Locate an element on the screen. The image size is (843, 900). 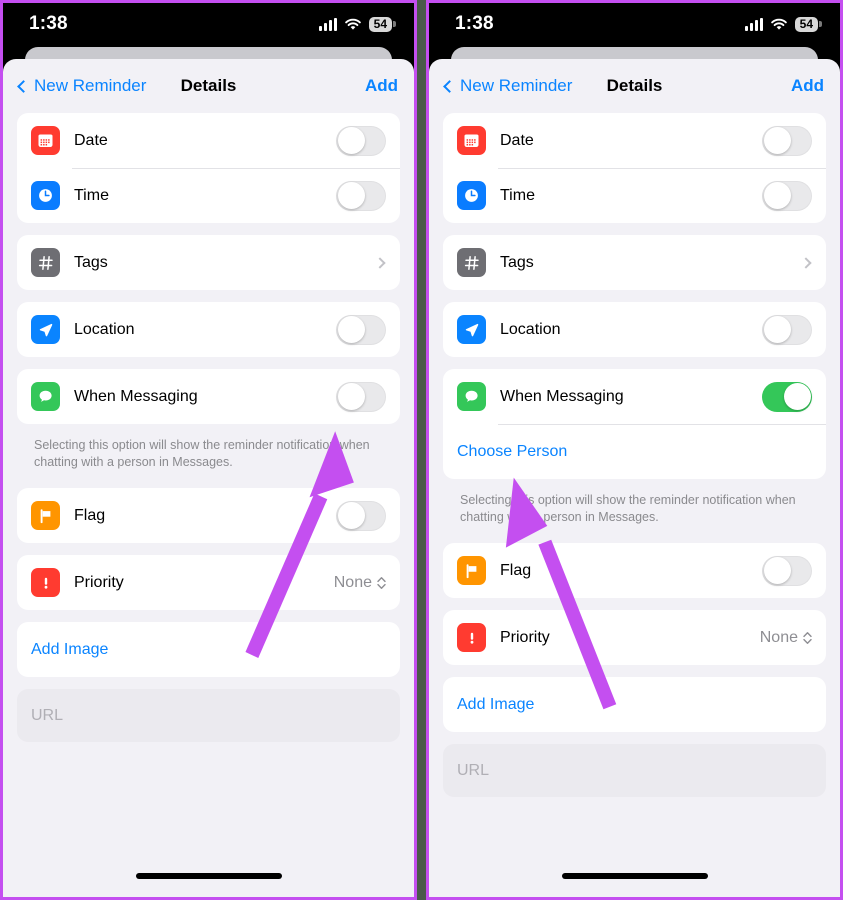
tags-group: Tags is located at coordinates (634, 262).